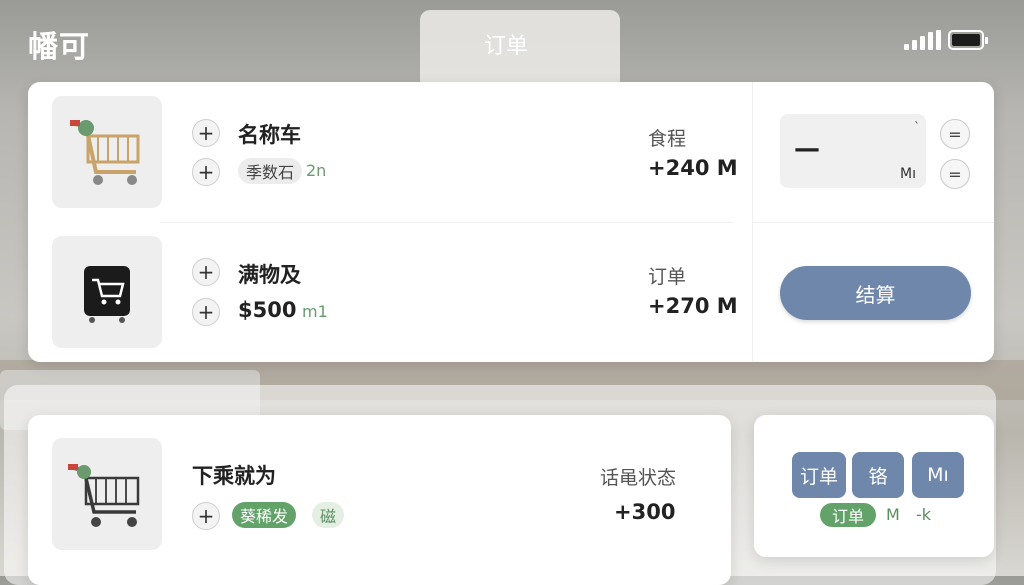 Image resolution: width=1024 pixels, height=585 pixels. I want to click on item-name: 下乘就为, so click(234, 476).